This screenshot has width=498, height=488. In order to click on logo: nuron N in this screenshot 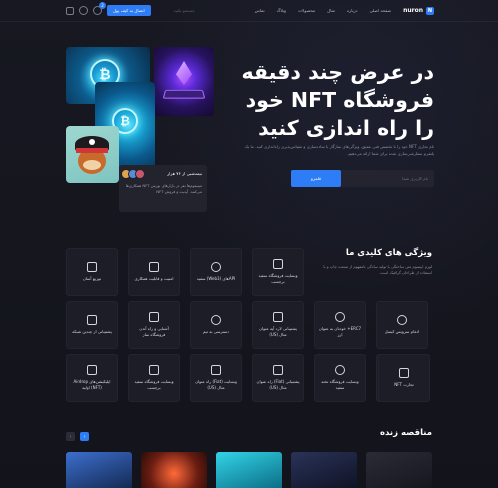, I will do `click(418, 10)`.